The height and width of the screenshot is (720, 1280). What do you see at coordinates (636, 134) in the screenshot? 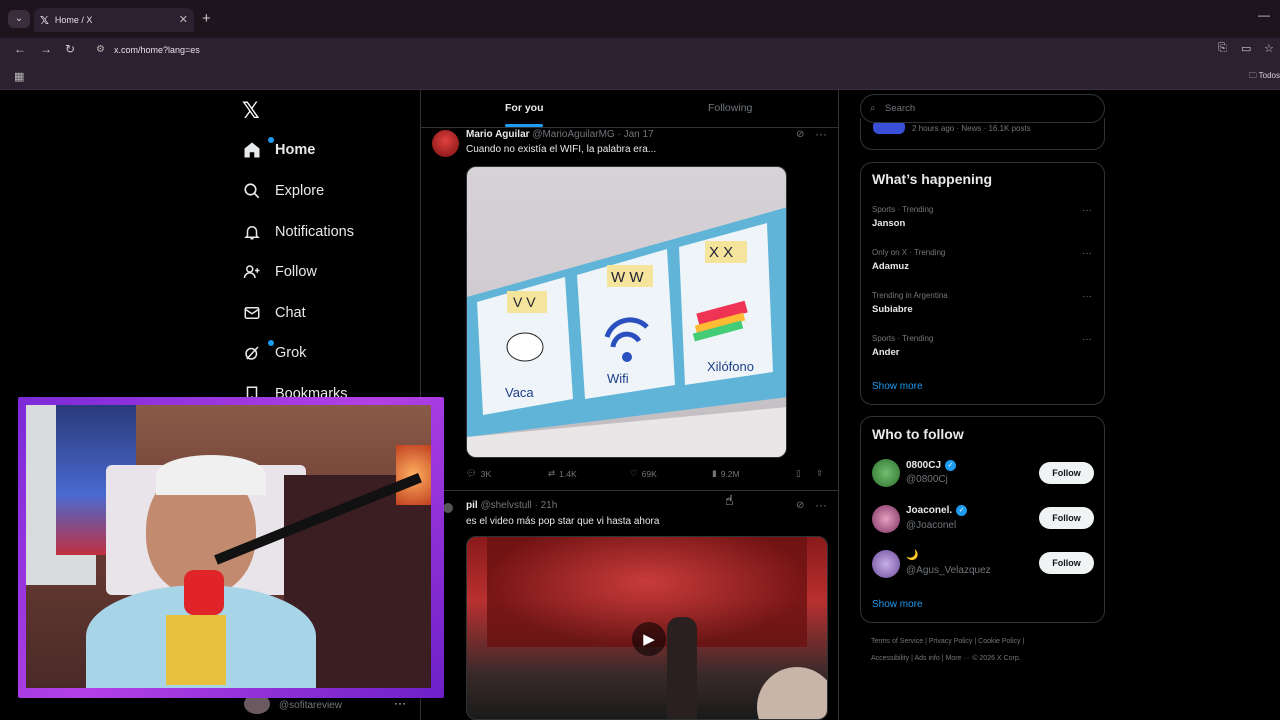
I see `post-date: · Jan 17` at bounding box center [636, 134].